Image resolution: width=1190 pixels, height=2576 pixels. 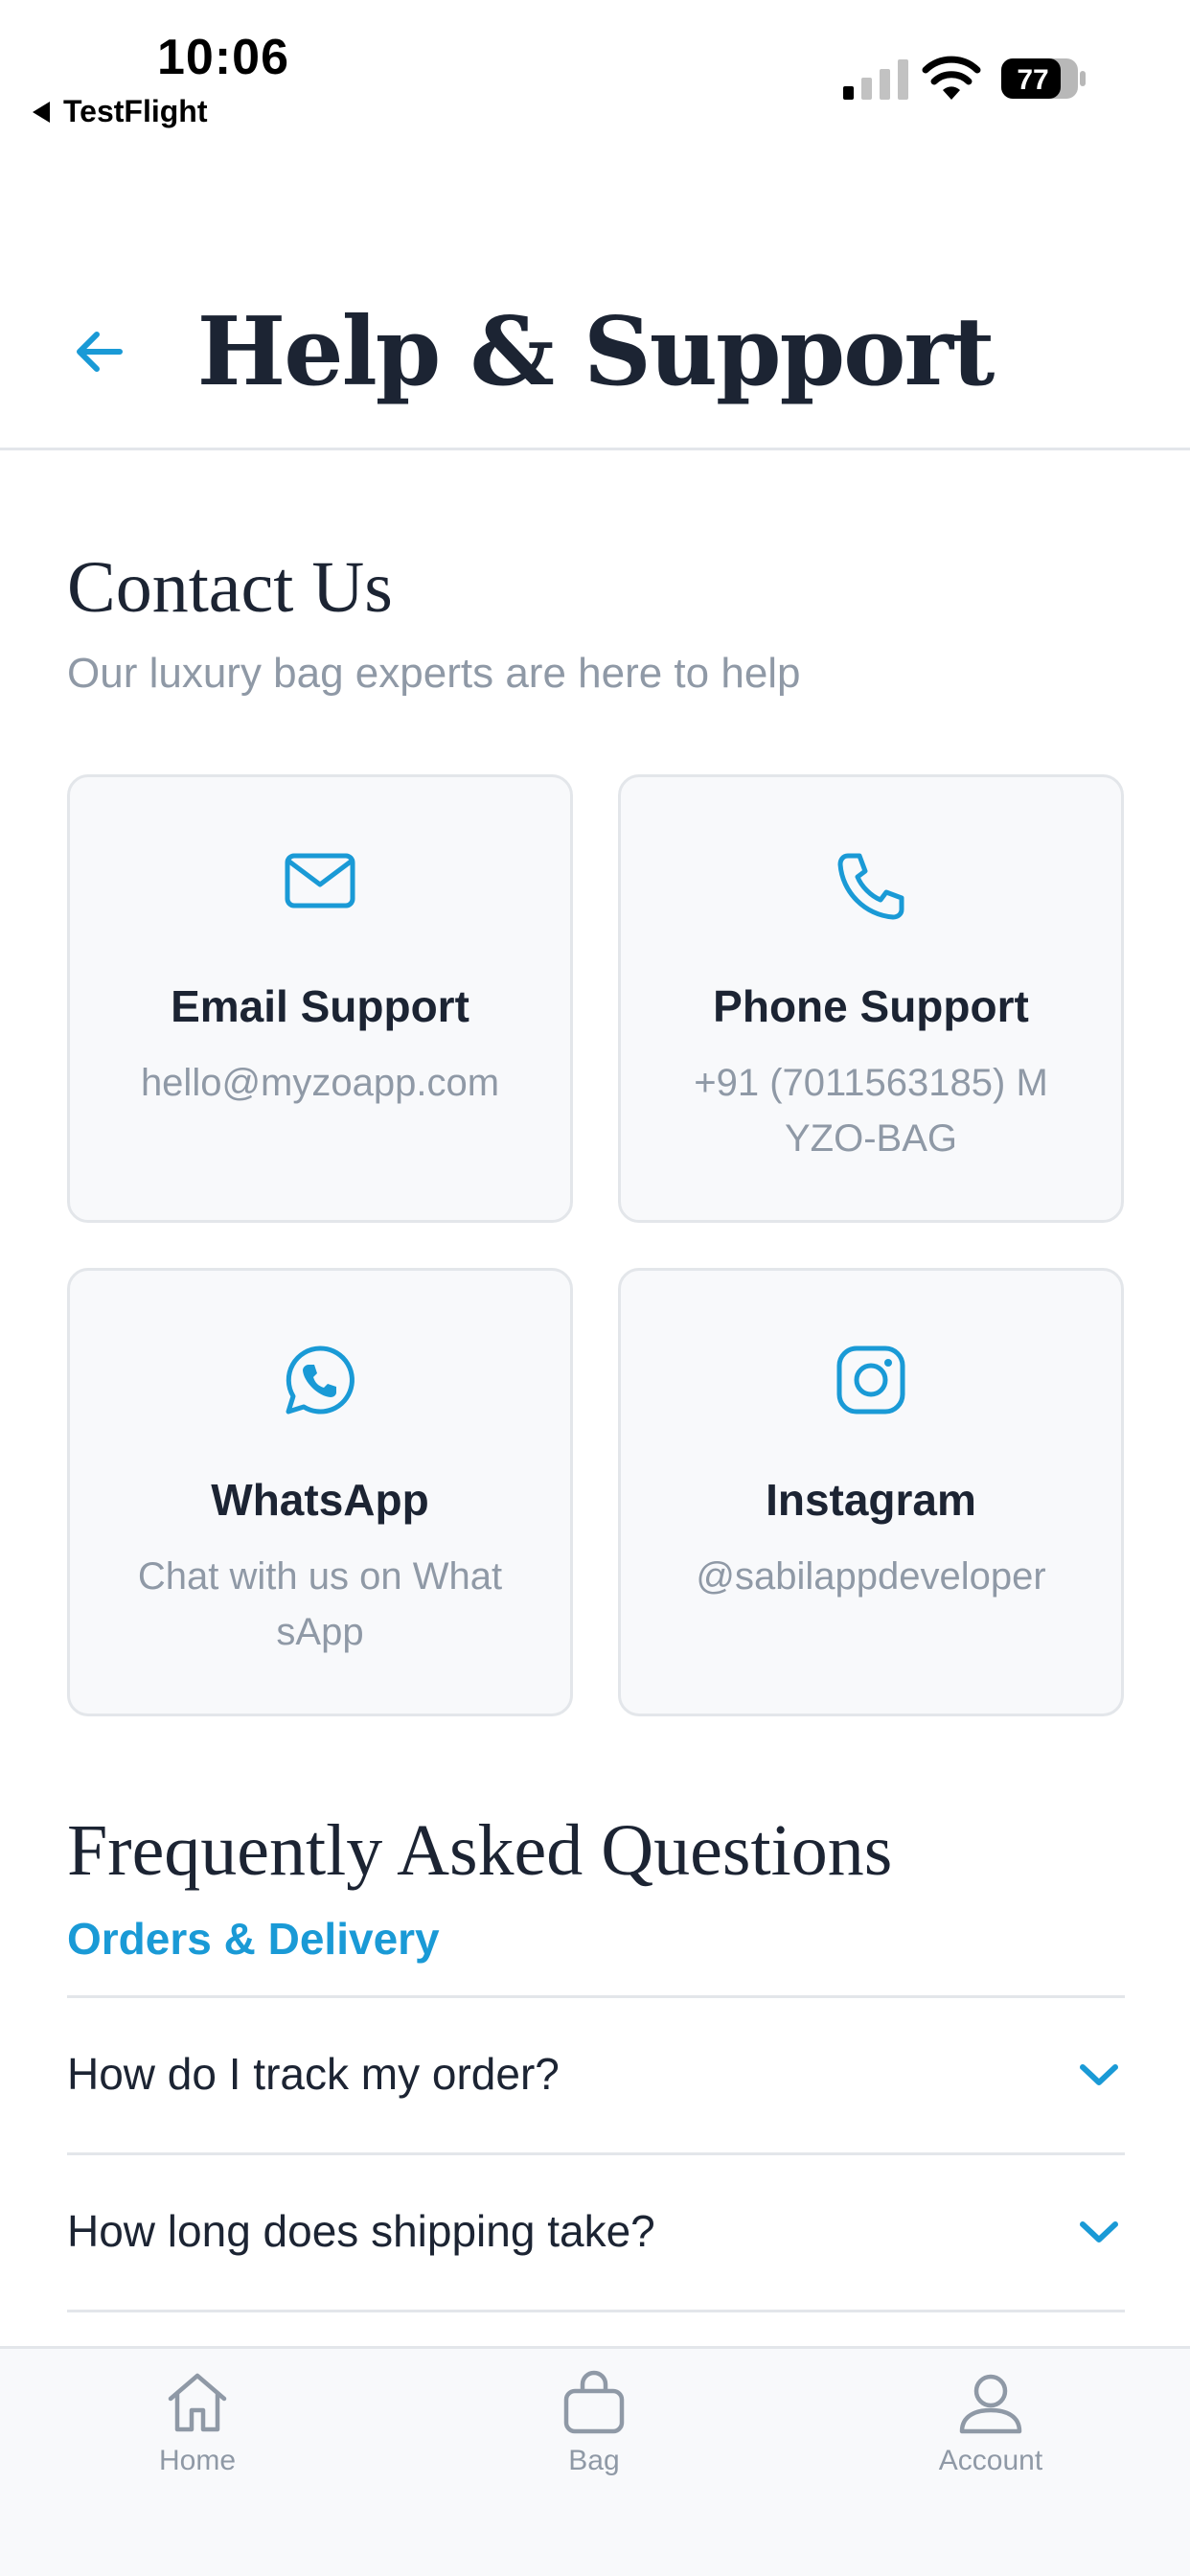 I want to click on back-triangle-icon, so click(x=42, y=112).